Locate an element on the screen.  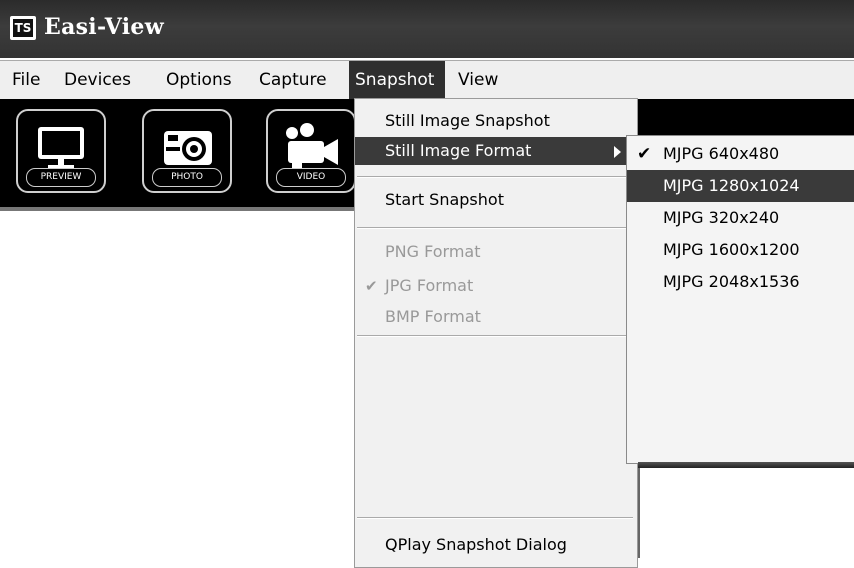
window-title: Easi-View is located at coordinates (104, 27).